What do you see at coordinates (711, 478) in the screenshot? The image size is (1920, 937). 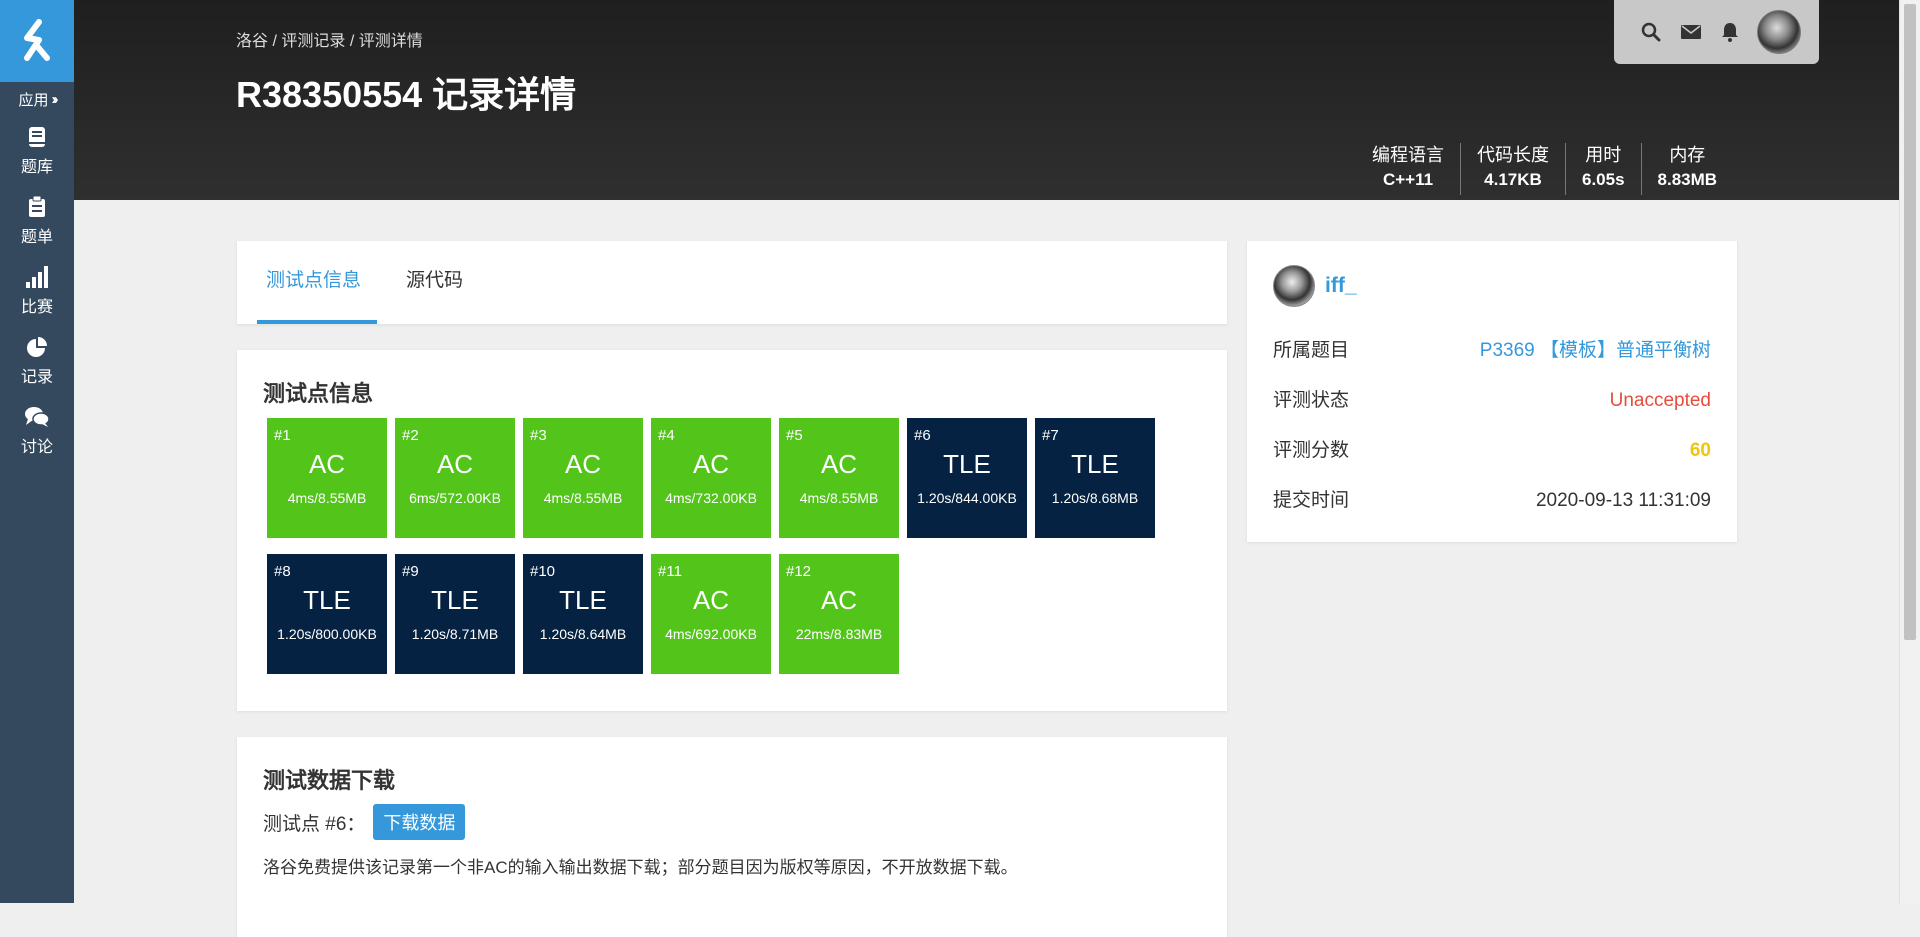 I see `testcase-tile: #4 AC 4ms/732.00KB` at bounding box center [711, 478].